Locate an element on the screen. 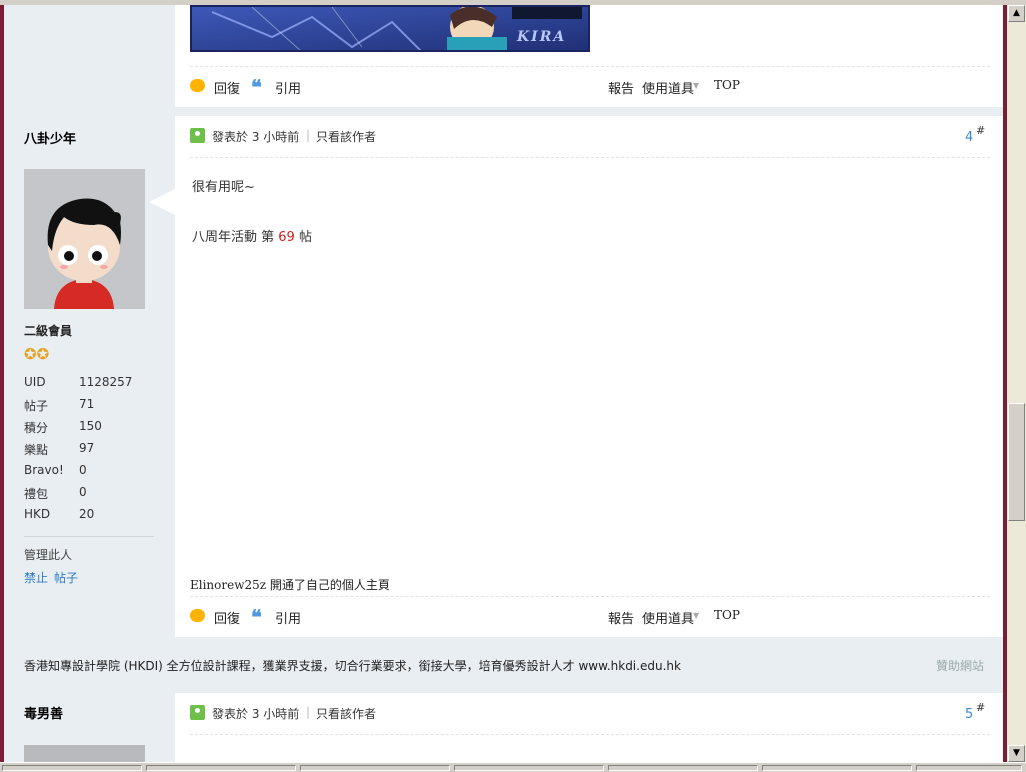 The width and height of the screenshot is (1026, 772). stat-key: 樂點 is located at coordinates (36, 450).